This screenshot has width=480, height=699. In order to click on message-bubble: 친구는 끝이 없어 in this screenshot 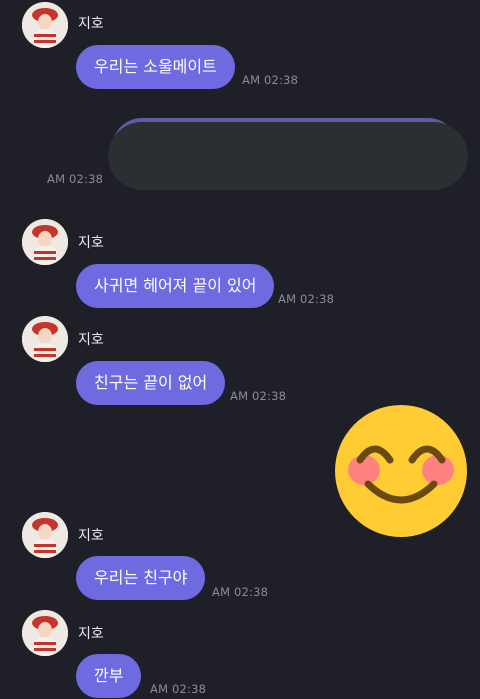, I will do `click(151, 383)`.